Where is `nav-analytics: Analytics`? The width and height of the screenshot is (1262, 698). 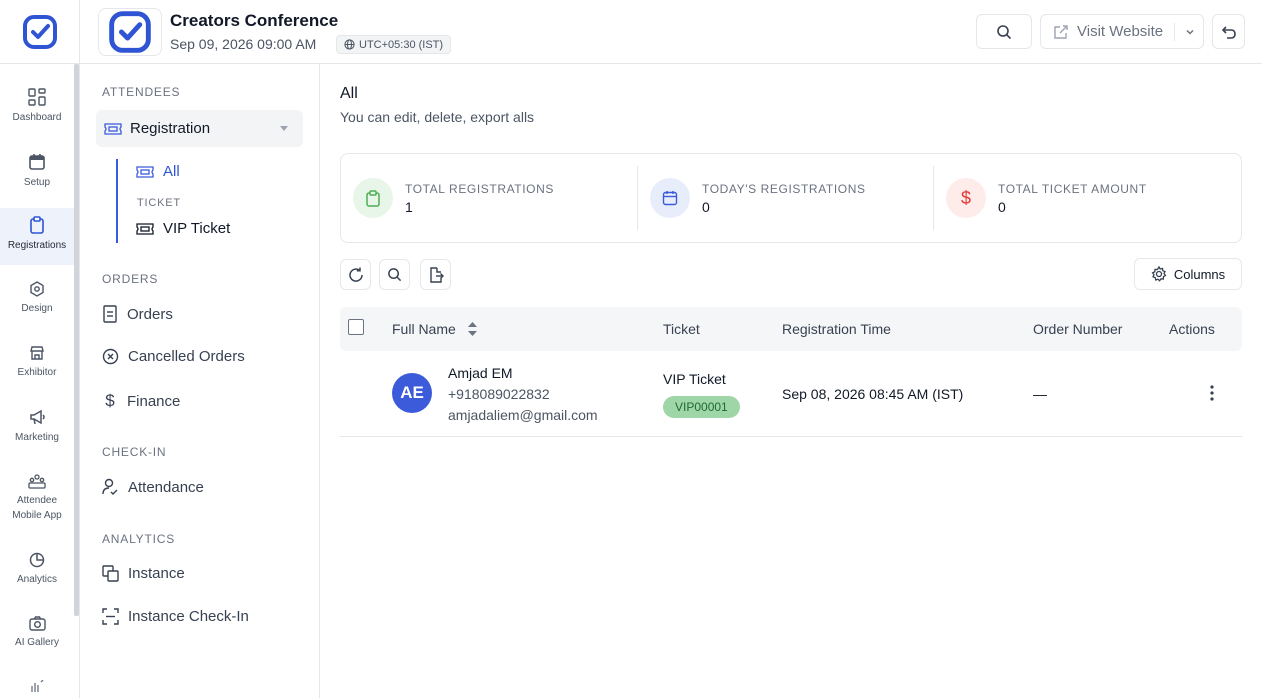
nav-analytics: Analytics is located at coordinates (37, 576).